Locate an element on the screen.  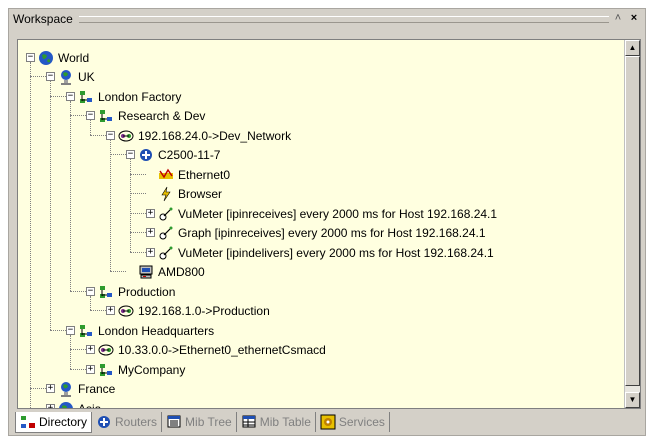
tab-mib-table: Mib Table is located at coordinates (276, 422).